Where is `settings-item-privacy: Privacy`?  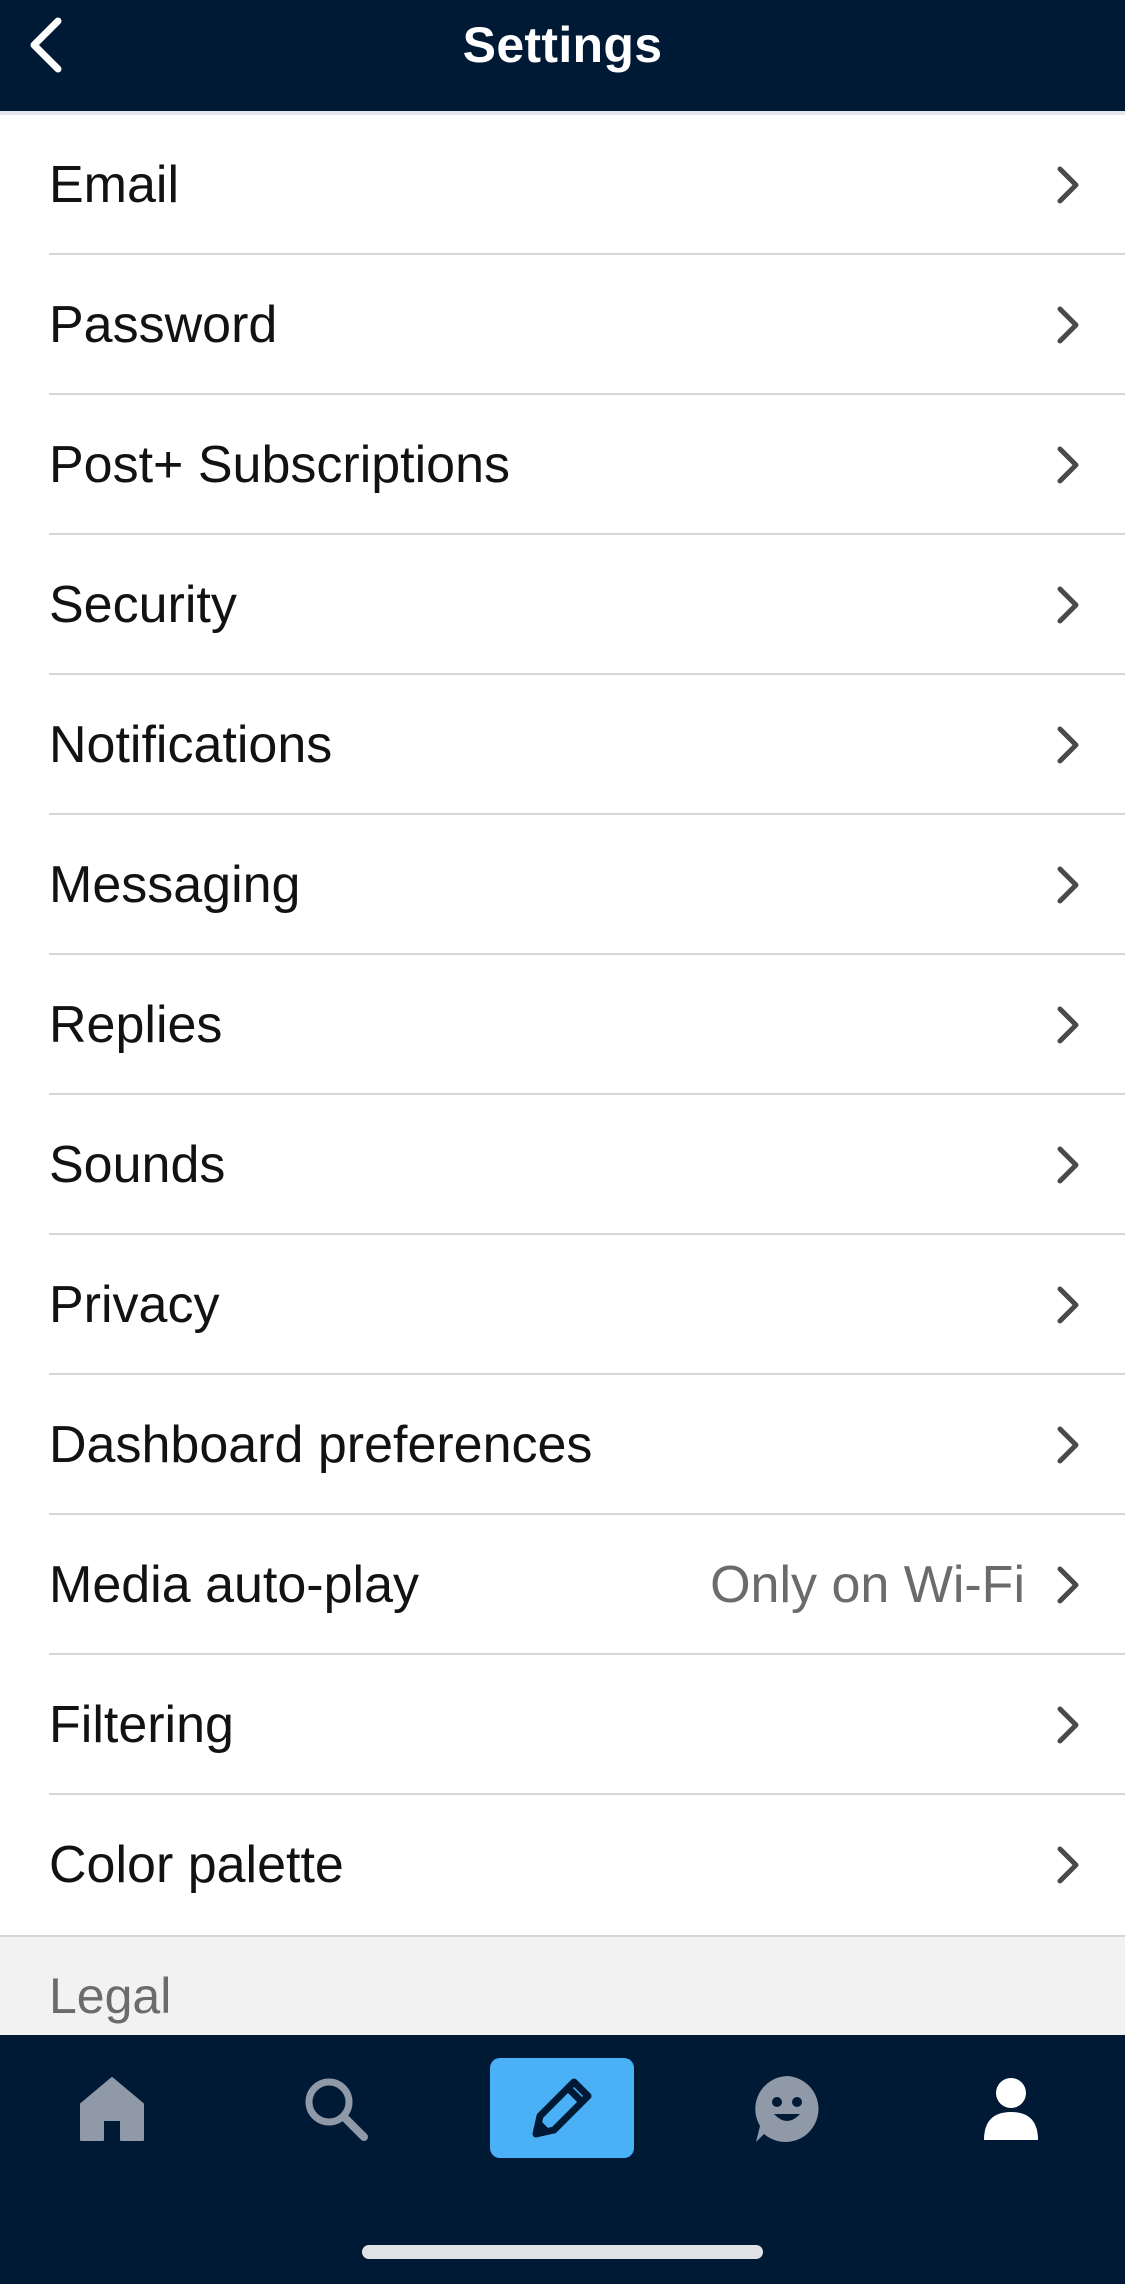
settings-item-privacy: Privacy is located at coordinates (562, 1305).